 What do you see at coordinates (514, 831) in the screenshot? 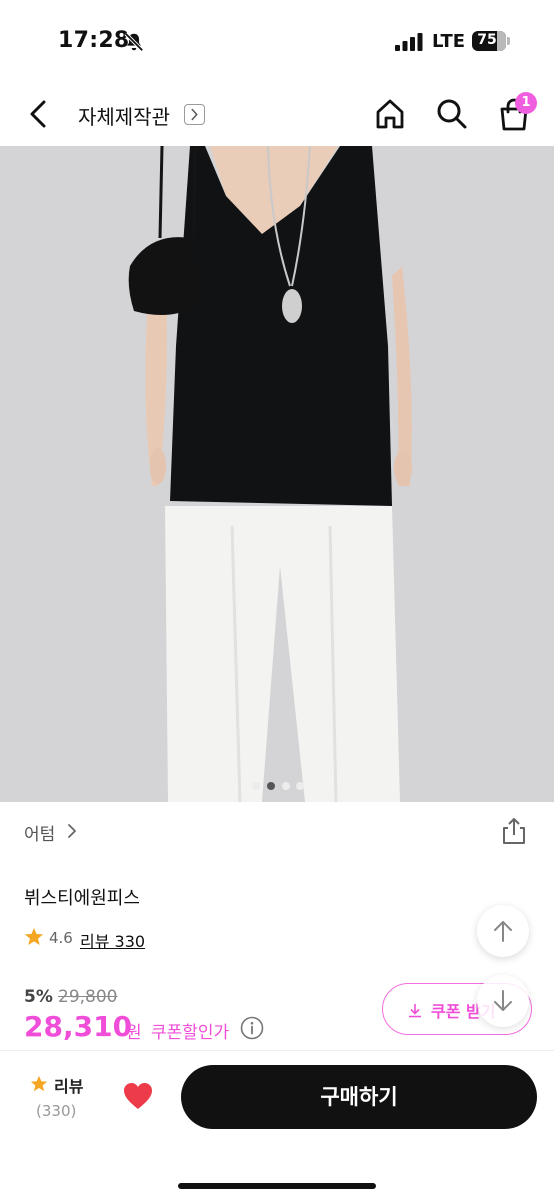
I see `share-icon` at bounding box center [514, 831].